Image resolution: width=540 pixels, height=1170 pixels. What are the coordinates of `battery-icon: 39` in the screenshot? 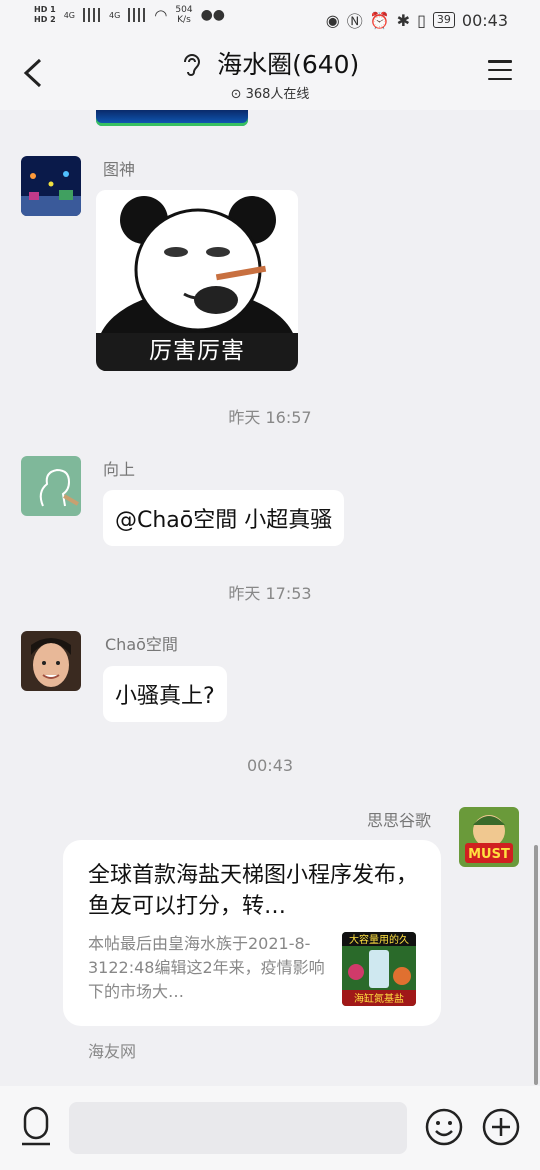 It's located at (443, 20).